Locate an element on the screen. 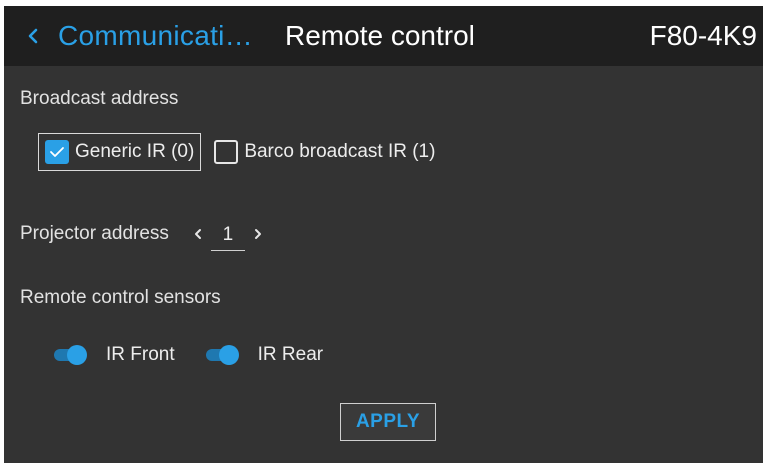 This screenshot has width=763, height=463. barco-broadcast-ir-label: Barco broadcast IR (1) is located at coordinates (340, 151).